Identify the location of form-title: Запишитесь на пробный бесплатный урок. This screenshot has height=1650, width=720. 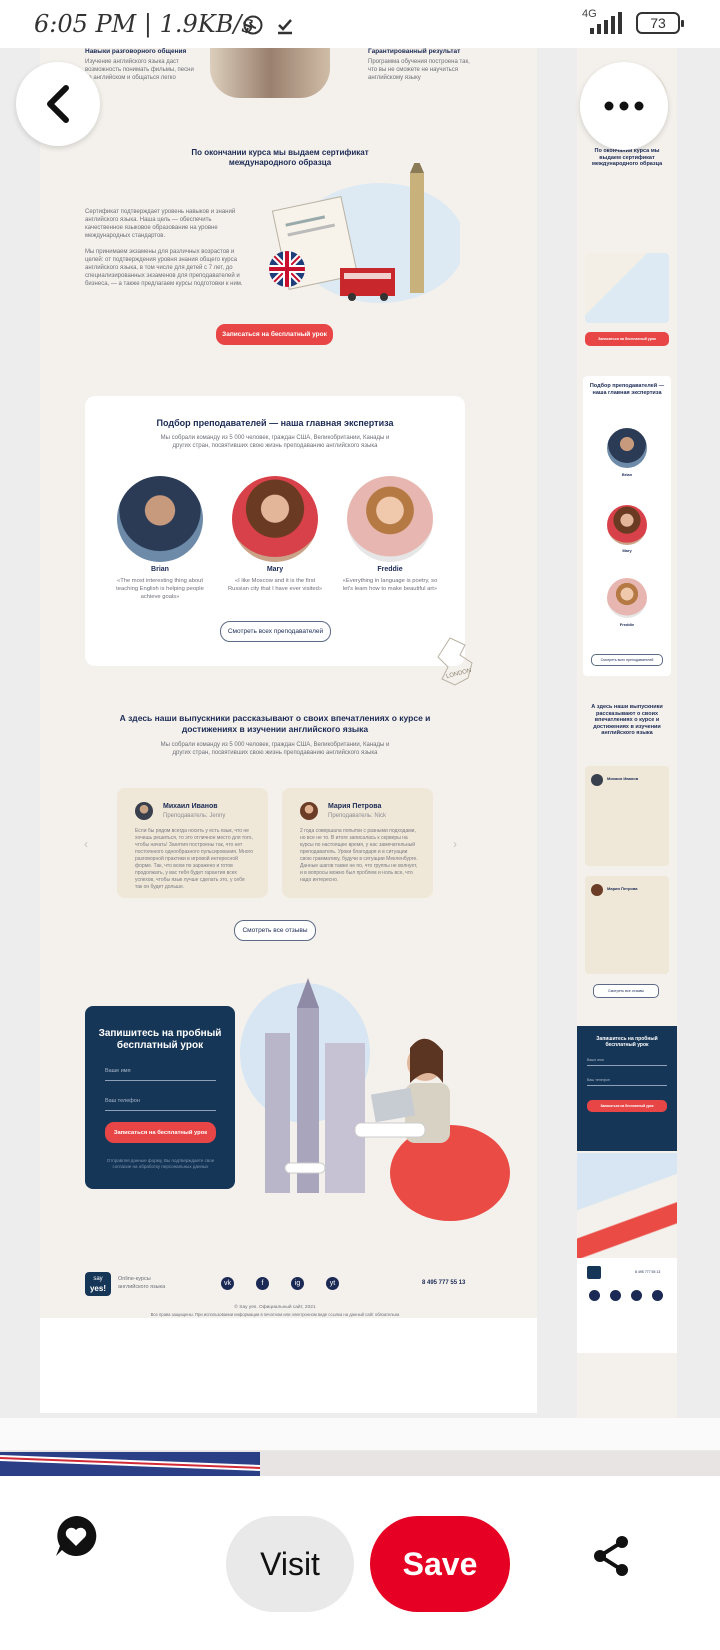
(160, 1039).